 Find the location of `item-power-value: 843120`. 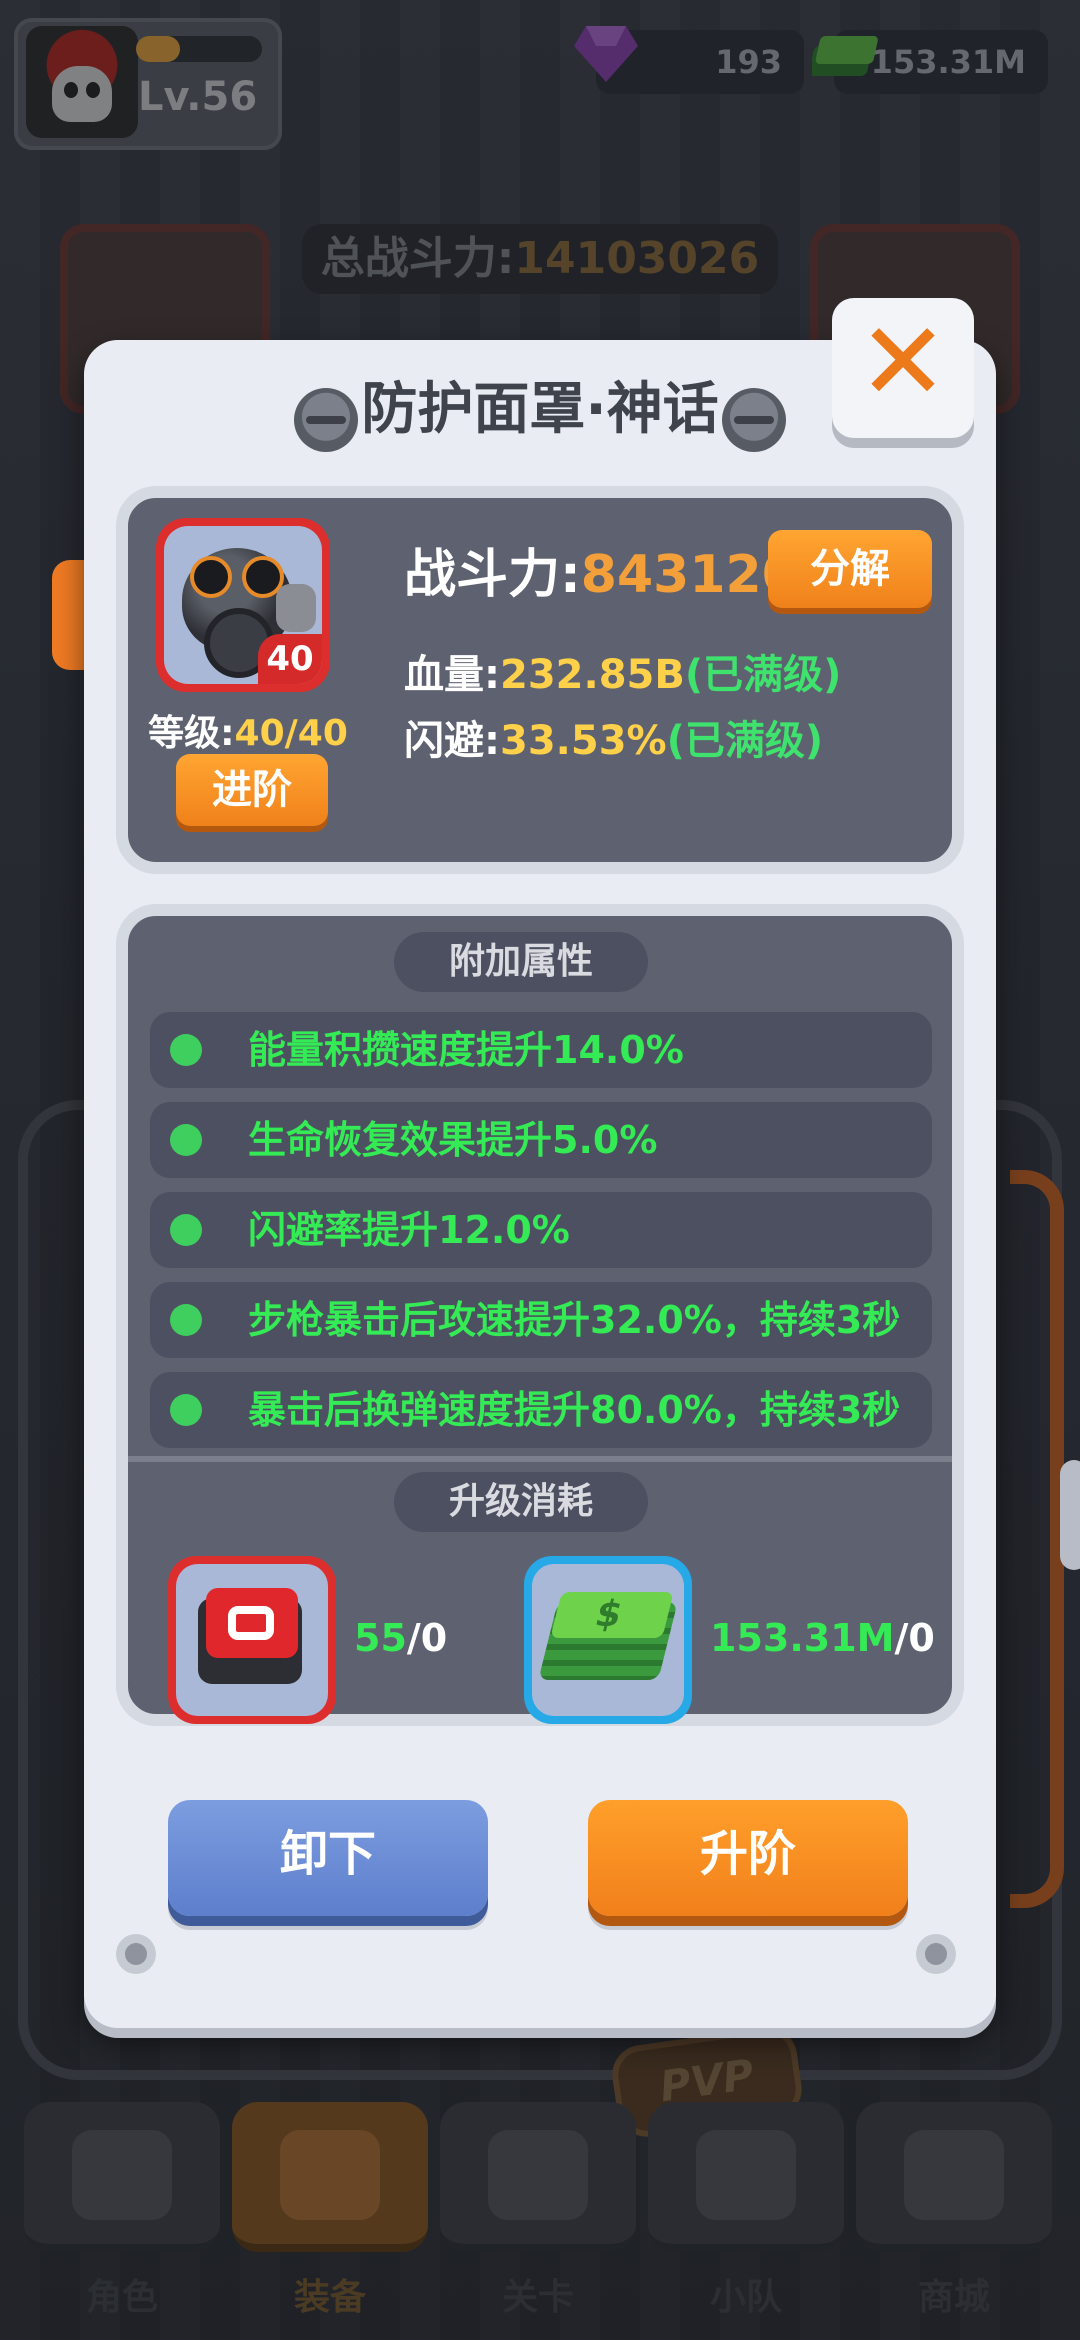

item-power-value: 843120 is located at coordinates (689, 575).